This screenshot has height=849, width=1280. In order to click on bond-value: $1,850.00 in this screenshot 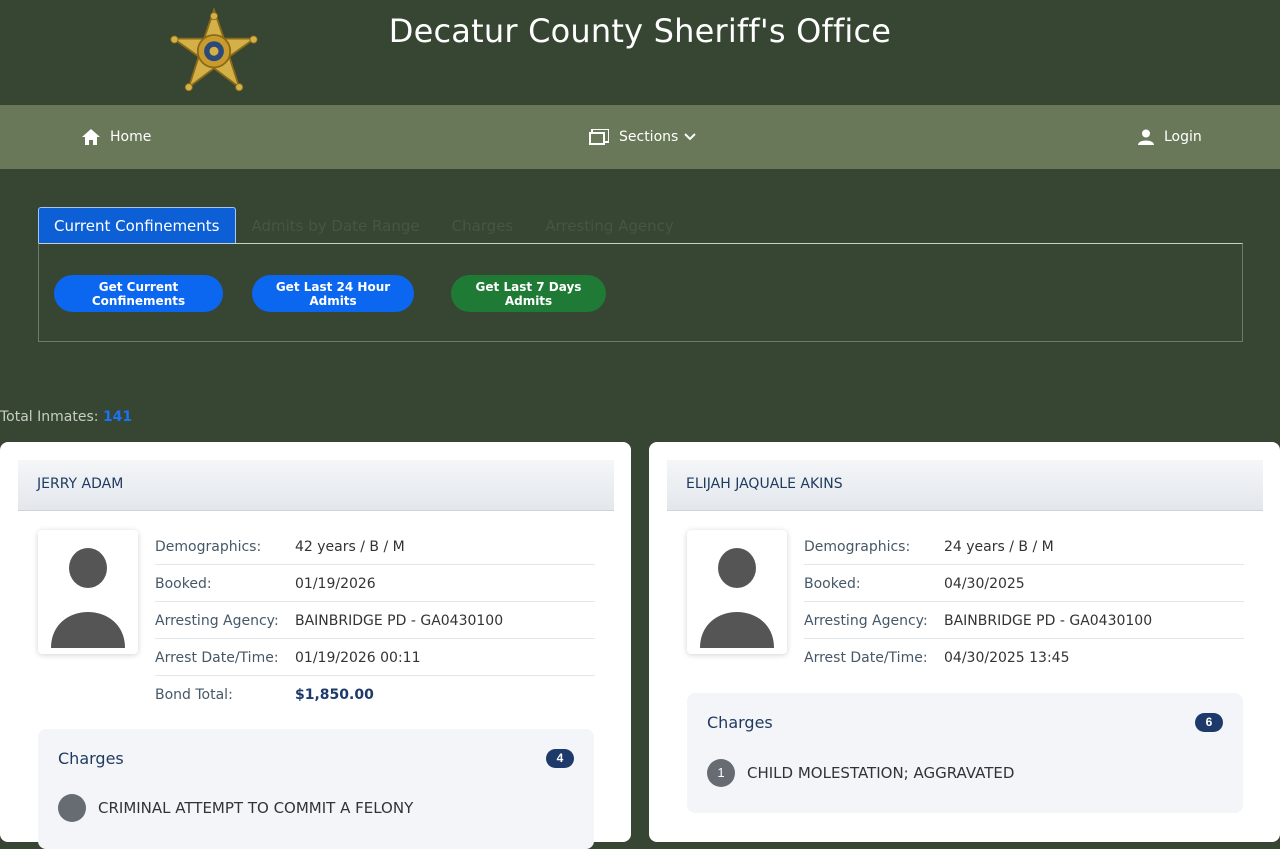, I will do `click(334, 694)`.